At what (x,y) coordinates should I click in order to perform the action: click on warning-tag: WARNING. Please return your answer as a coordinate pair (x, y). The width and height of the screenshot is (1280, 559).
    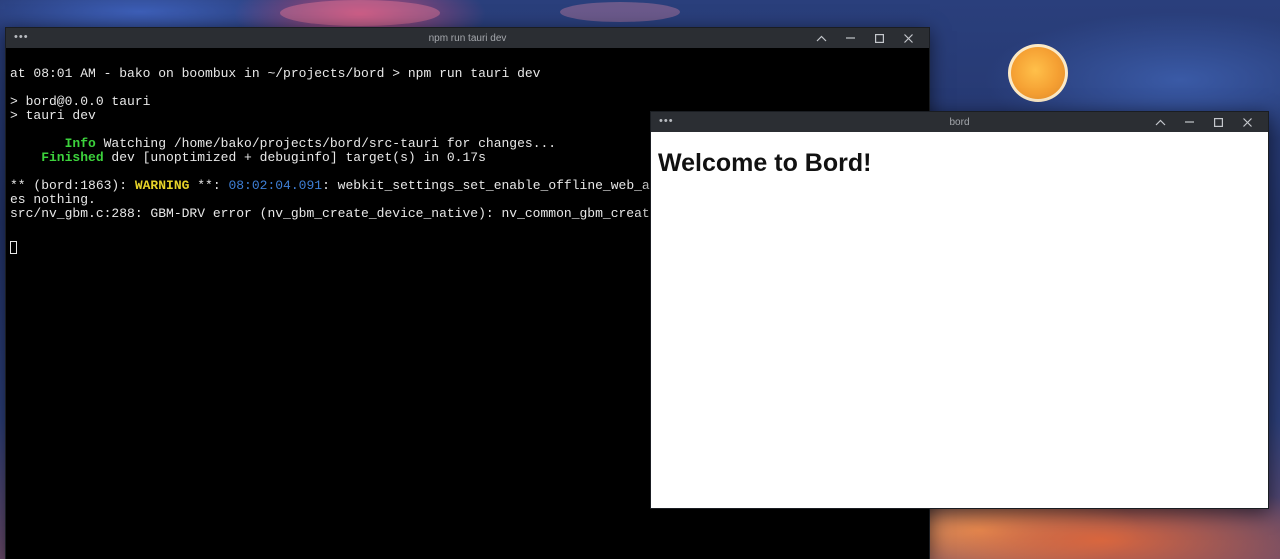
    Looking at the image, I should click on (162, 185).